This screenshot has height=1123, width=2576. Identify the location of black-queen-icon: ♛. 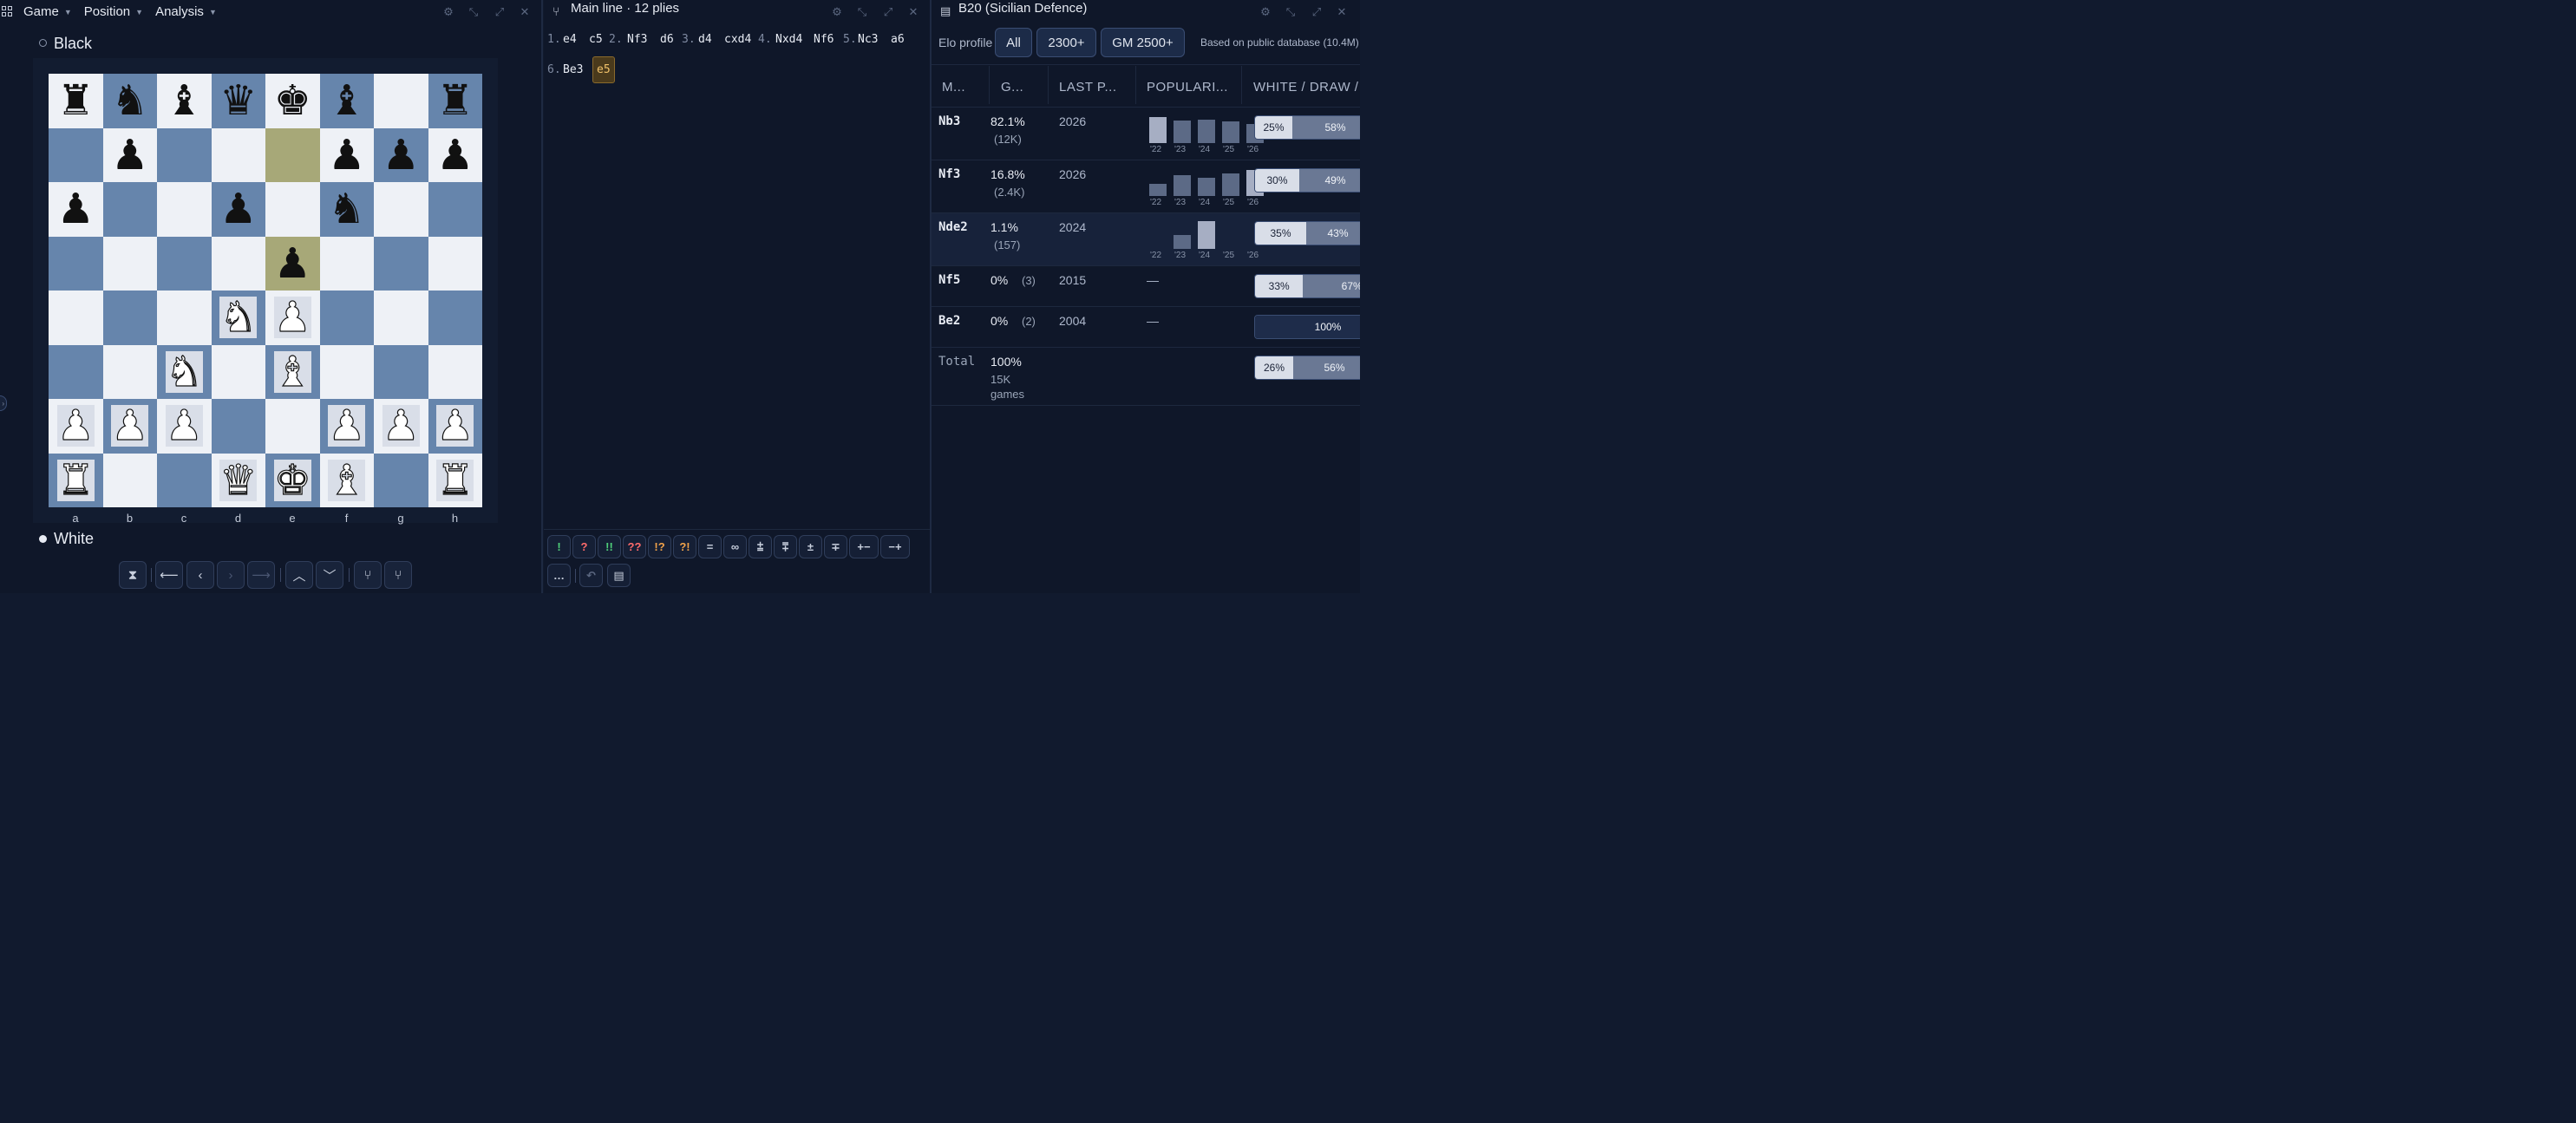
(238, 100).